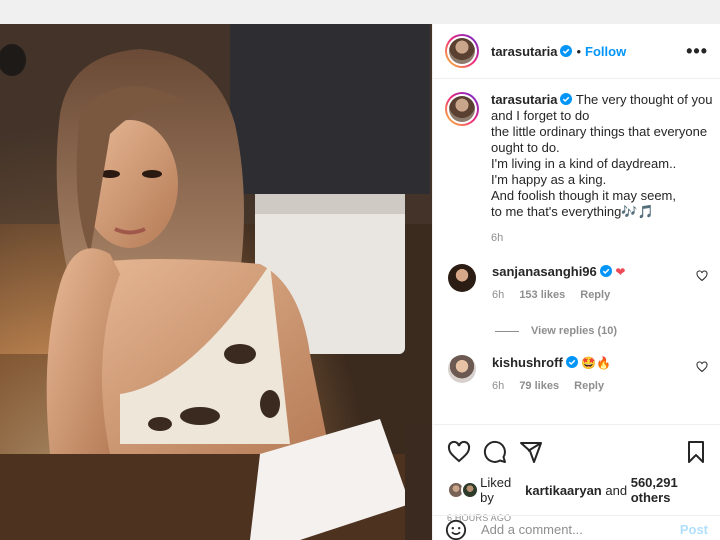 The height and width of the screenshot is (540, 720). I want to click on bookmark-icon, so click(696, 452).